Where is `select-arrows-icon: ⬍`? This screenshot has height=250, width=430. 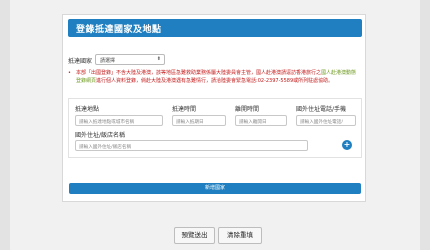
select-arrows-icon: ⬍ is located at coordinates (158, 59).